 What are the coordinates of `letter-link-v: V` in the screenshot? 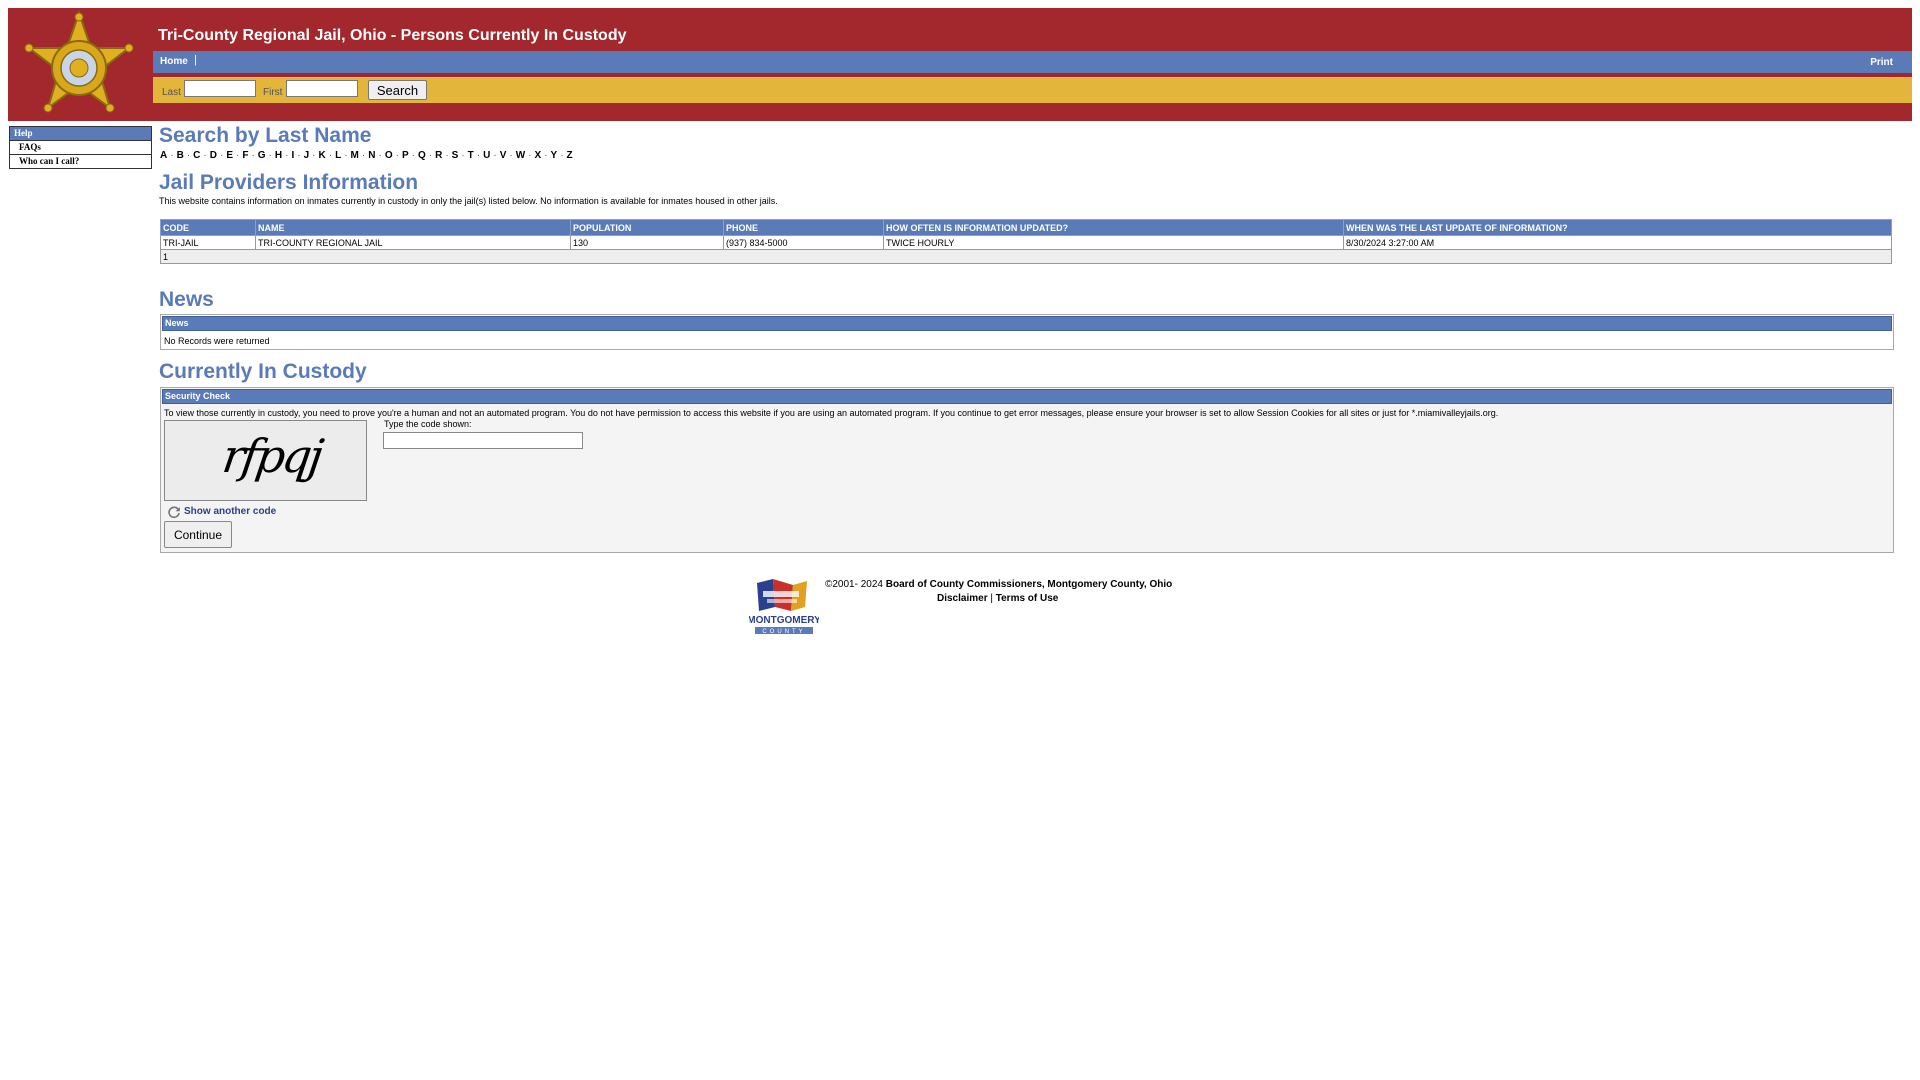 It's located at (503, 155).